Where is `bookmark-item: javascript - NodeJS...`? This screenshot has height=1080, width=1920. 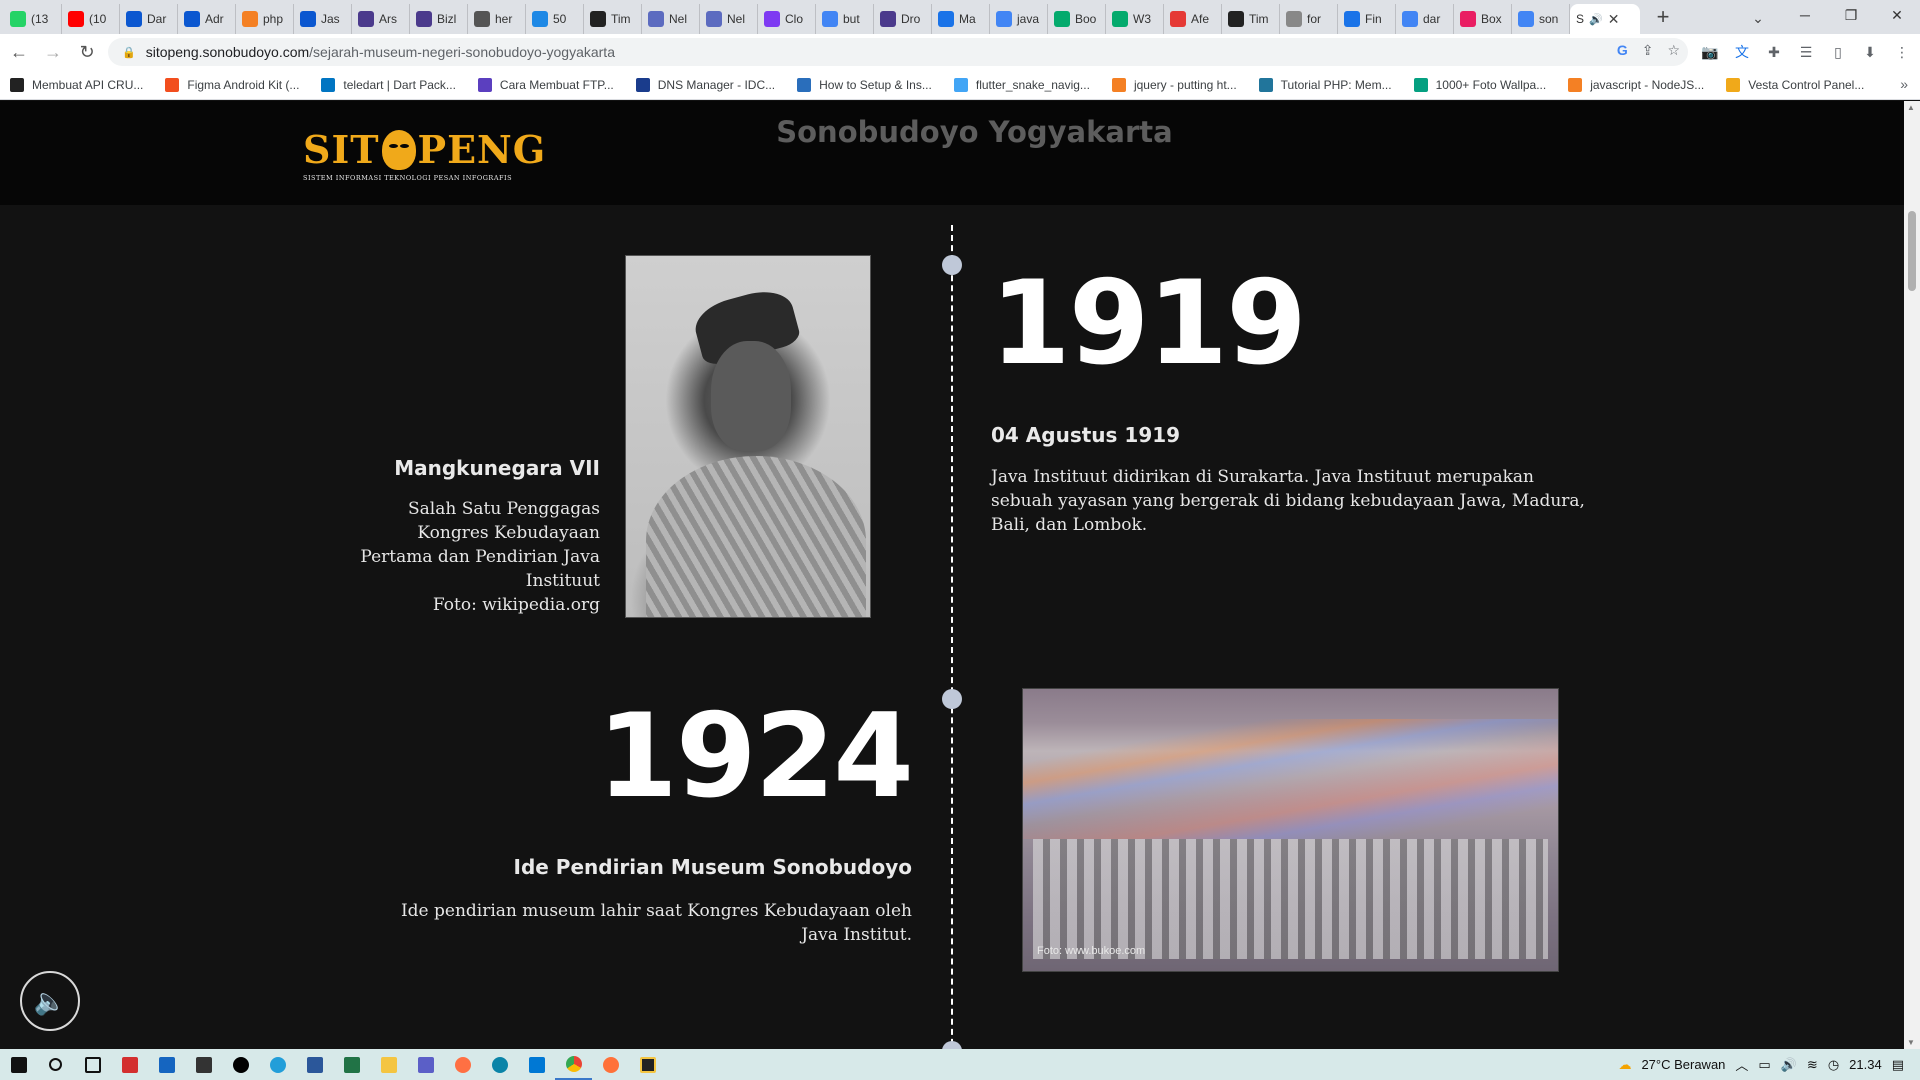 bookmark-item: javascript - NodeJS... is located at coordinates (1636, 84).